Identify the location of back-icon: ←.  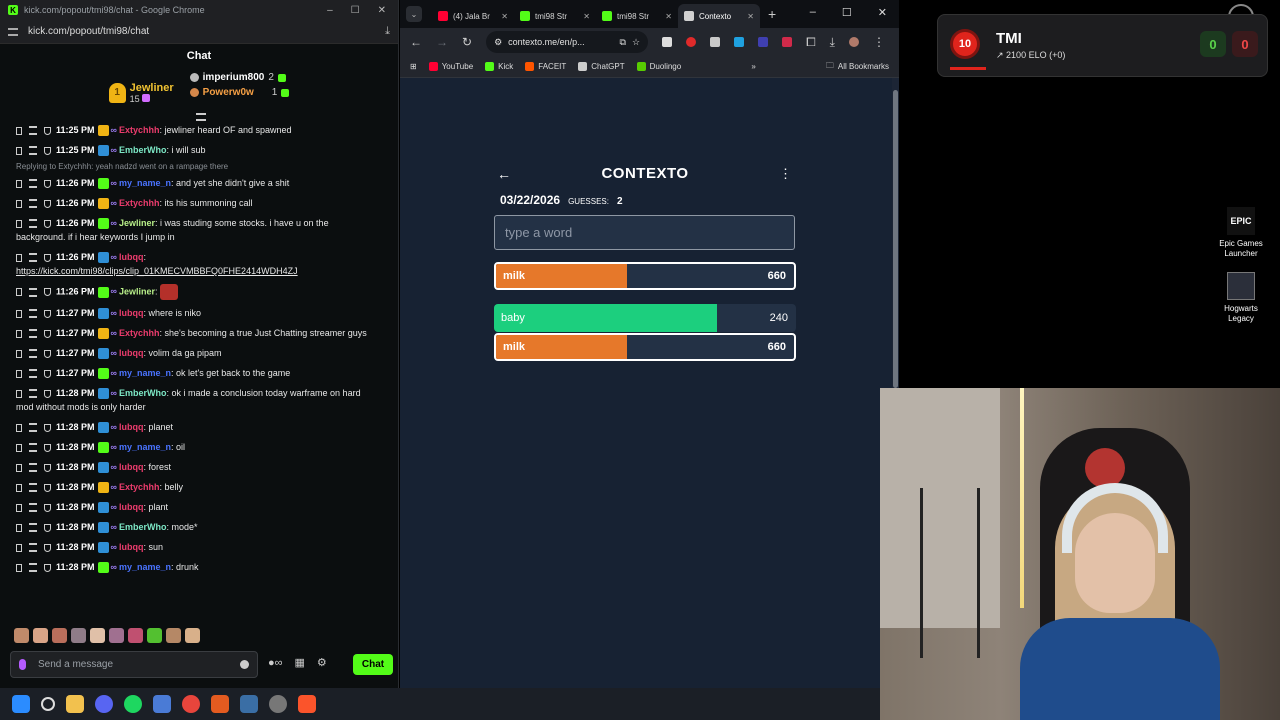
(416, 42).